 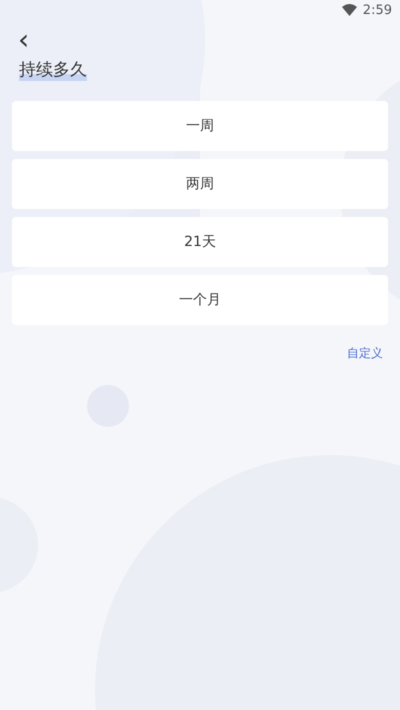 What do you see at coordinates (53, 69) in the screenshot?
I see `page-title: 持续多久` at bounding box center [53, 69].